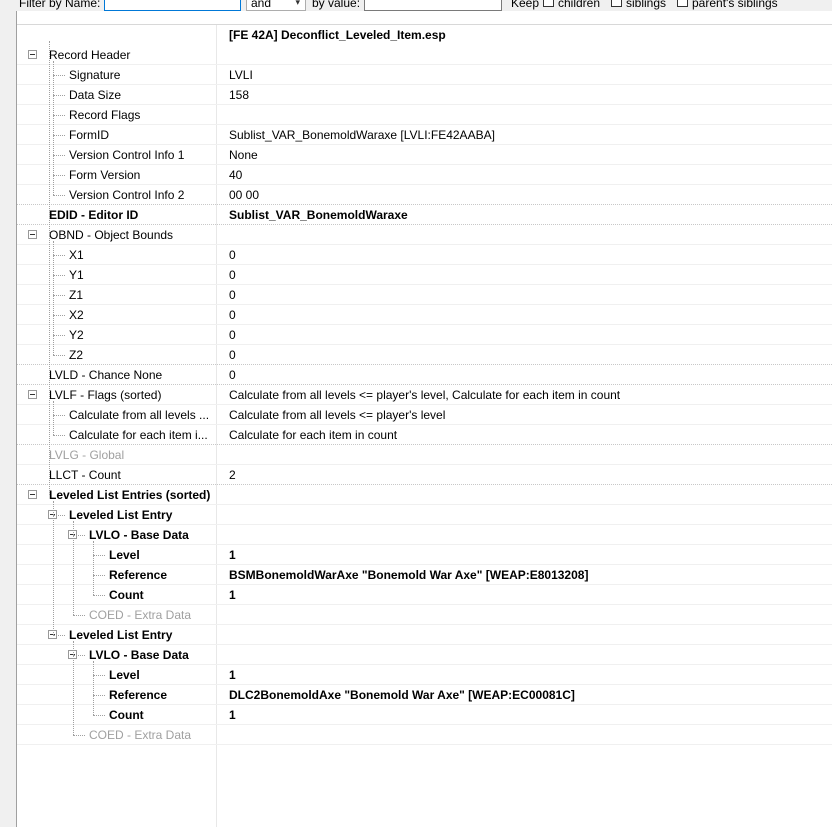 The height and width of the screenshot is (827, 832). What do you see at coordinates (424, 375) in the screenshot?
I see `tree-row: LVLD - Chance None 0` at bounding box center [424, 375].